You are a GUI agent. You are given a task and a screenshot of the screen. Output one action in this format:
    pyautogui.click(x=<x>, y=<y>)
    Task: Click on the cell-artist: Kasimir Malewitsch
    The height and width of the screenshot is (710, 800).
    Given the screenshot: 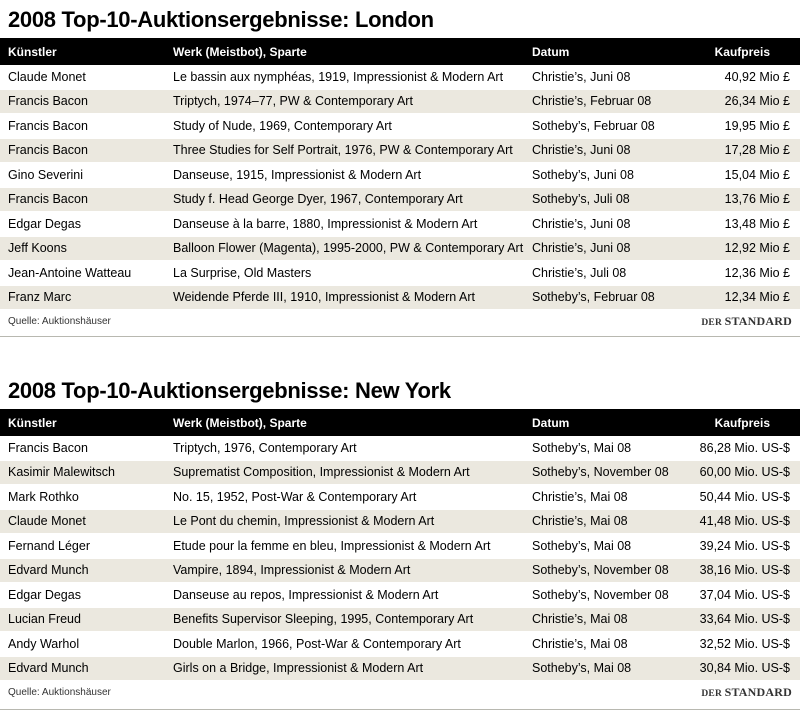 What is the action you would take?
    pyautogui.click(x=61, y=472)
    